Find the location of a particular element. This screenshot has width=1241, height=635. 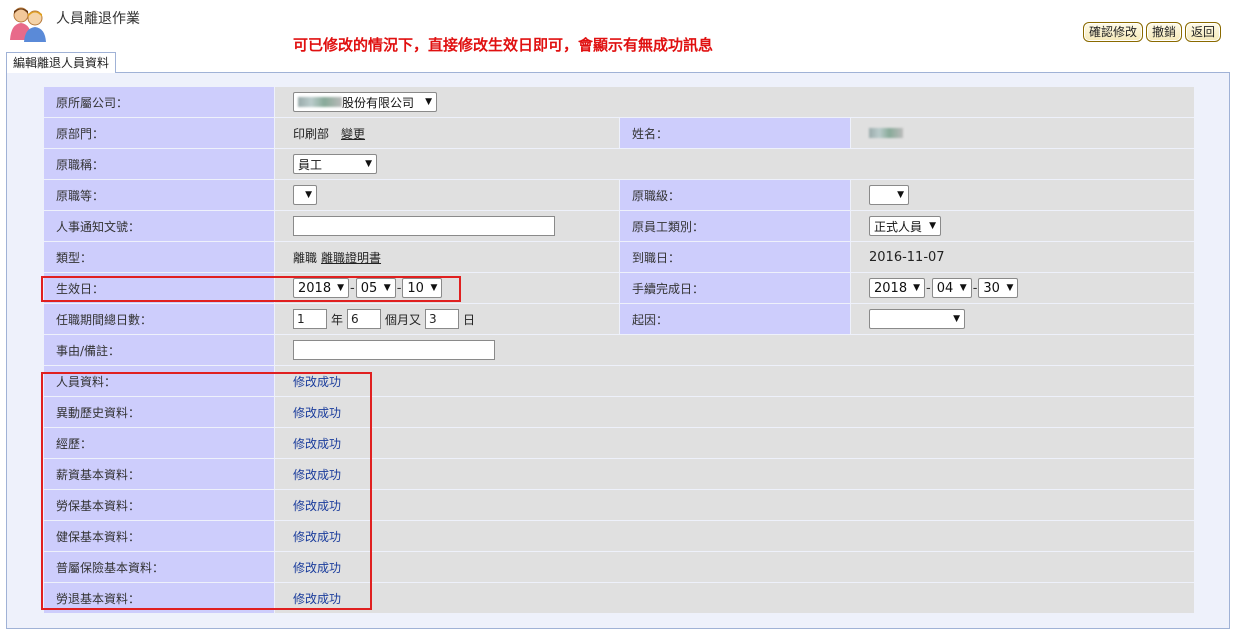

tenure-days-input: 3 is located at coordinates (442, 319).